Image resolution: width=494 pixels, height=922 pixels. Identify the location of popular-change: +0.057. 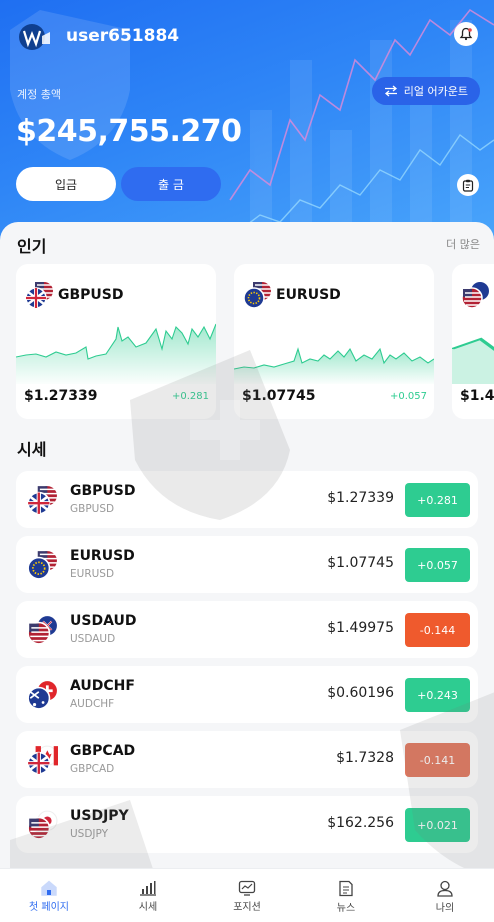
(408, 396).